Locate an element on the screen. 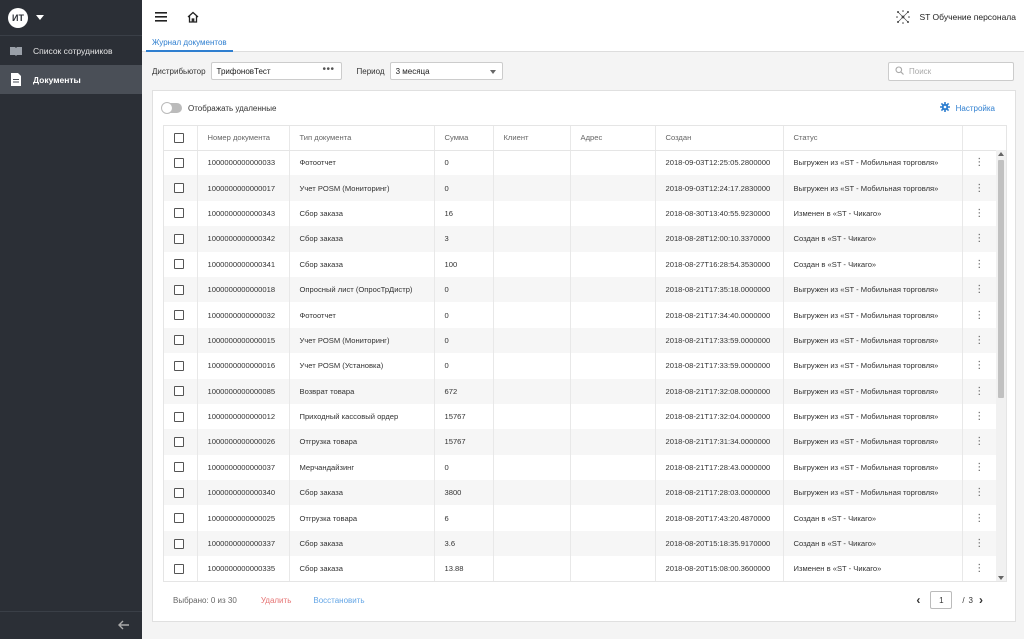  sidebar-item-documents: Документы is located at coordinates (71, 79).